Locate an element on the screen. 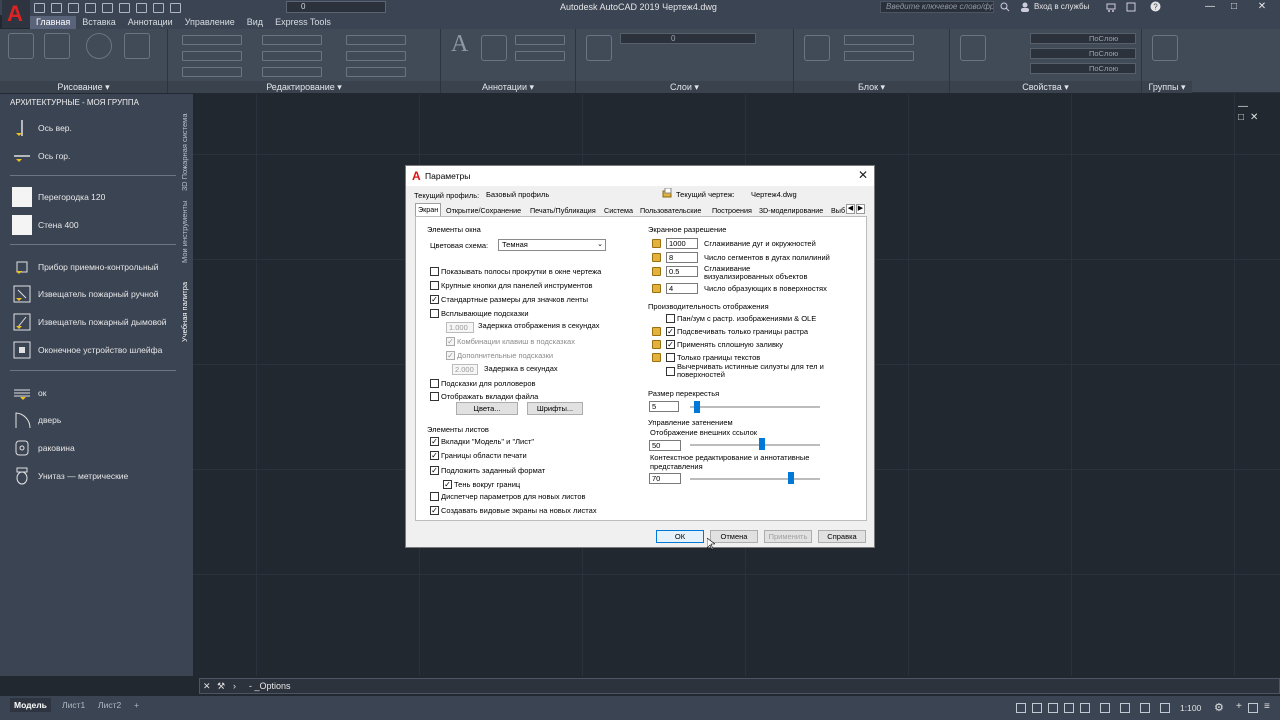  xref-fade-field: 50 is located at coordinates (665, 445).